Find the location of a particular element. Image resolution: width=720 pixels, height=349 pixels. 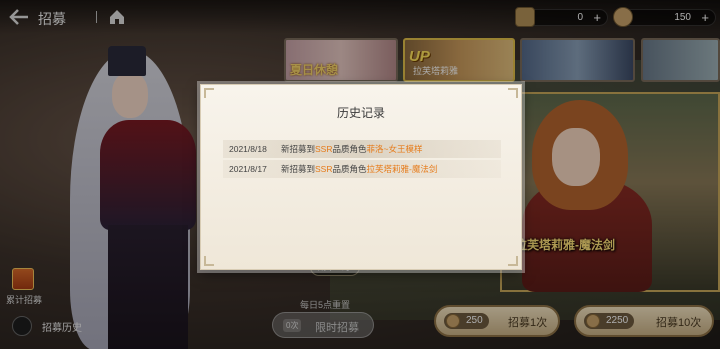

record-character: 菲洛~女王模样 is located at coordinates (394, 149).